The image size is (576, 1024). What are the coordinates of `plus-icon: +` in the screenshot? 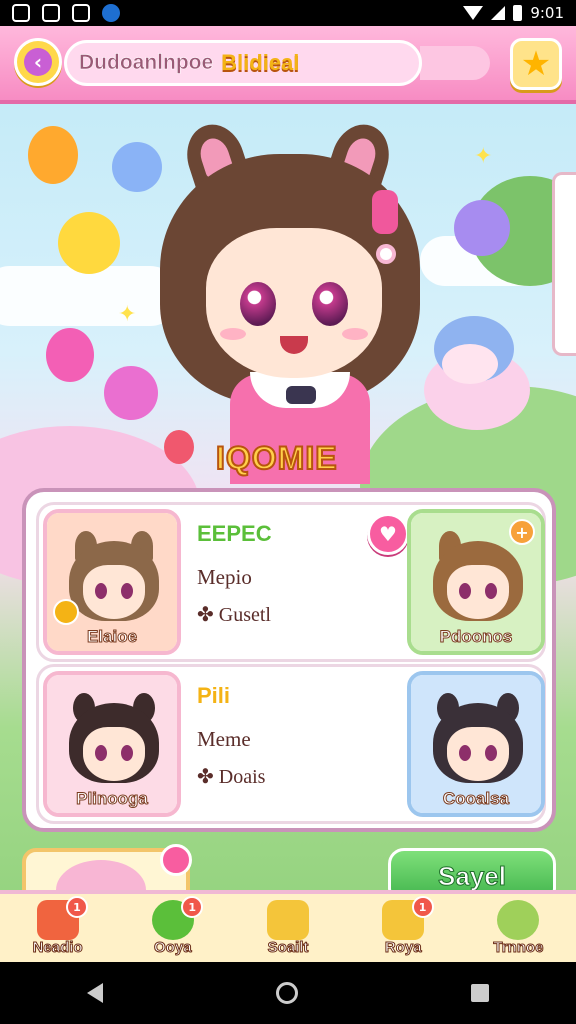 It's located at (522, 532).